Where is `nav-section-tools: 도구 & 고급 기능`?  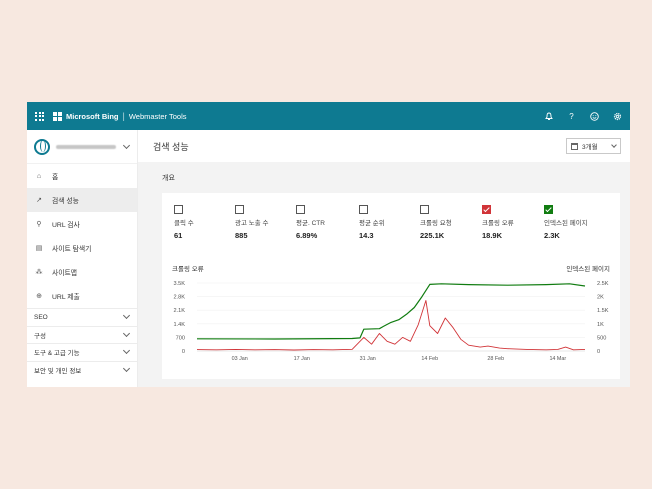 nav-section-tools: 도구 & 고급 기능 is located at coordinates (82, 352).